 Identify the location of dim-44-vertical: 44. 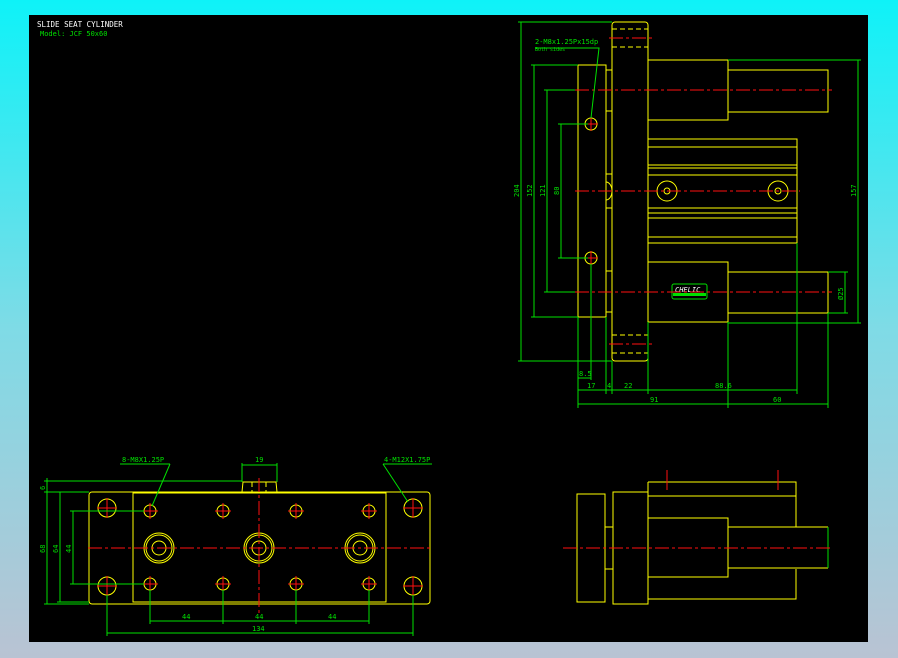
(69, 549).